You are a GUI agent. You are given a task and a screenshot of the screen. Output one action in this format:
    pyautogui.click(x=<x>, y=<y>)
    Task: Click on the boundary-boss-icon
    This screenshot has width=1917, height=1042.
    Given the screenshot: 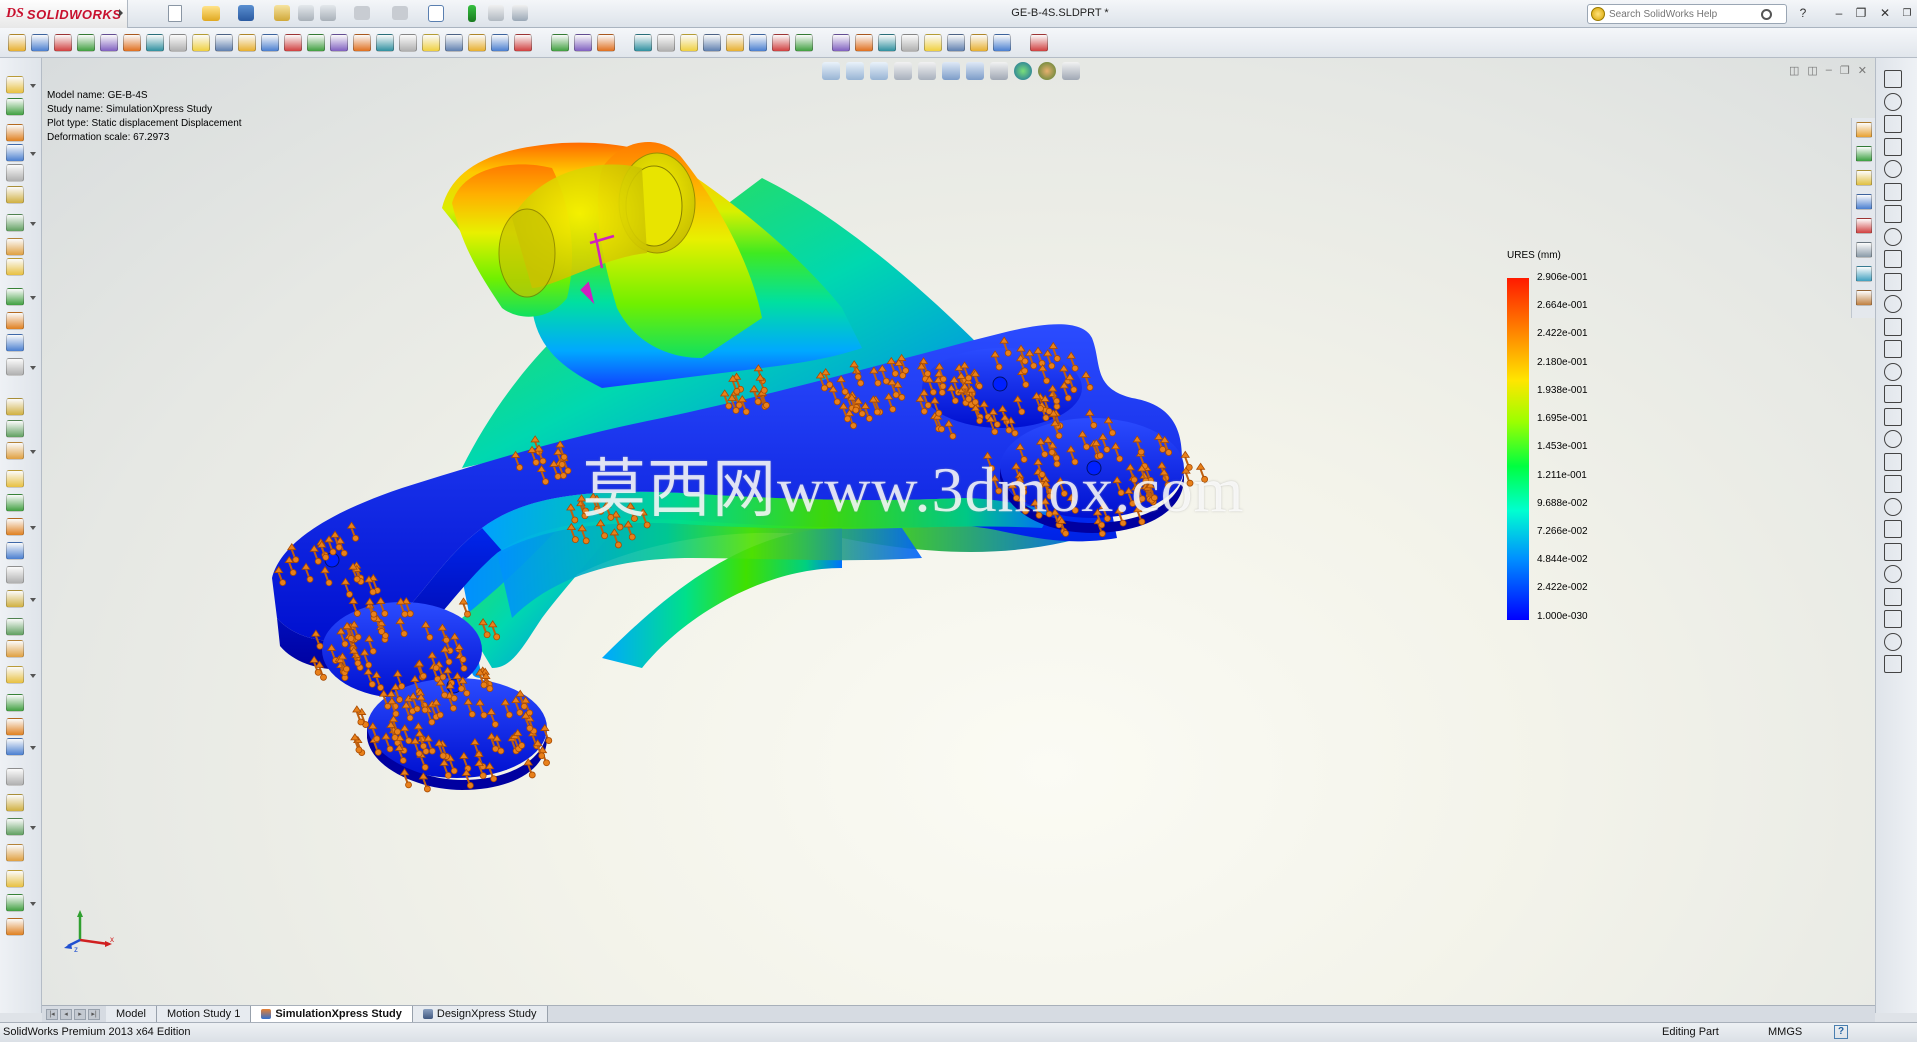 What is the action you would take?
    pyautogui.click(x=15, y=173)
    